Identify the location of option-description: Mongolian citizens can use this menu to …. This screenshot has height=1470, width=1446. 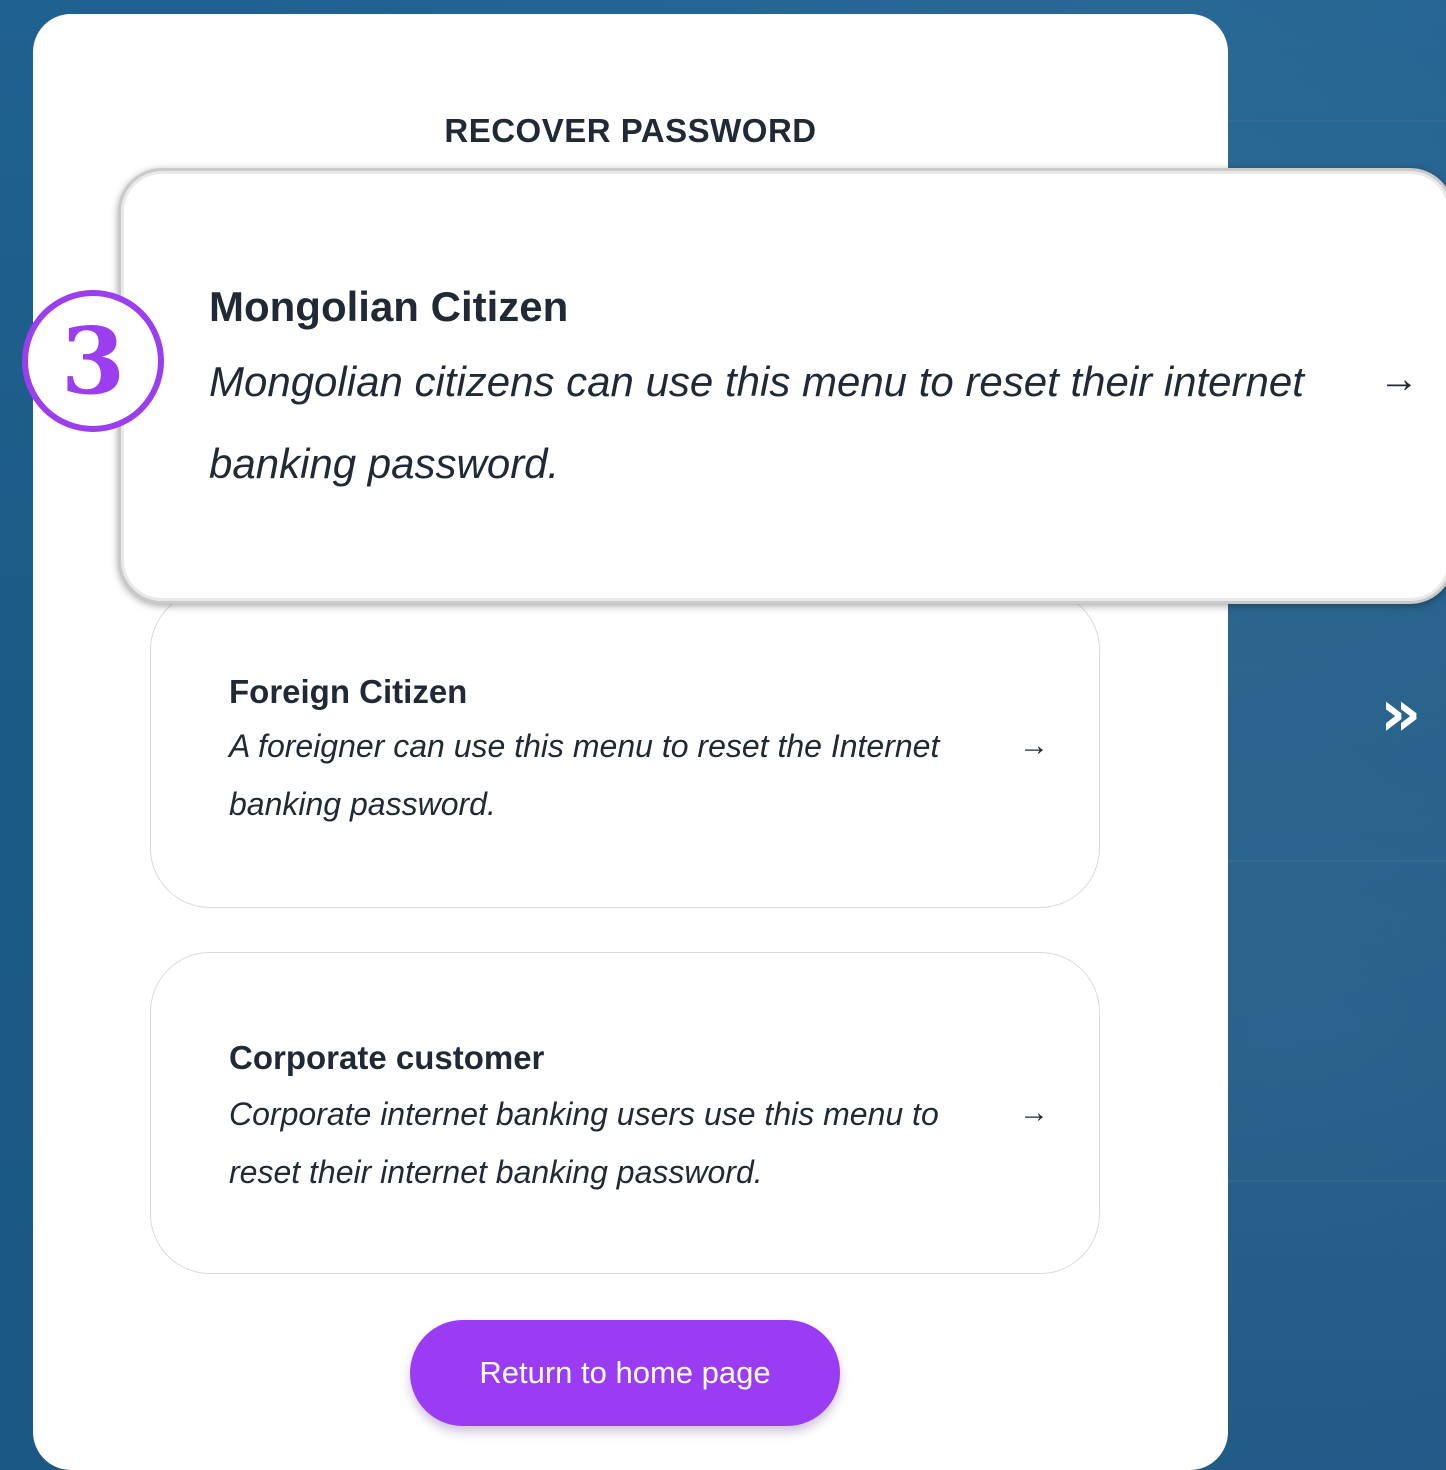
(756, 422).